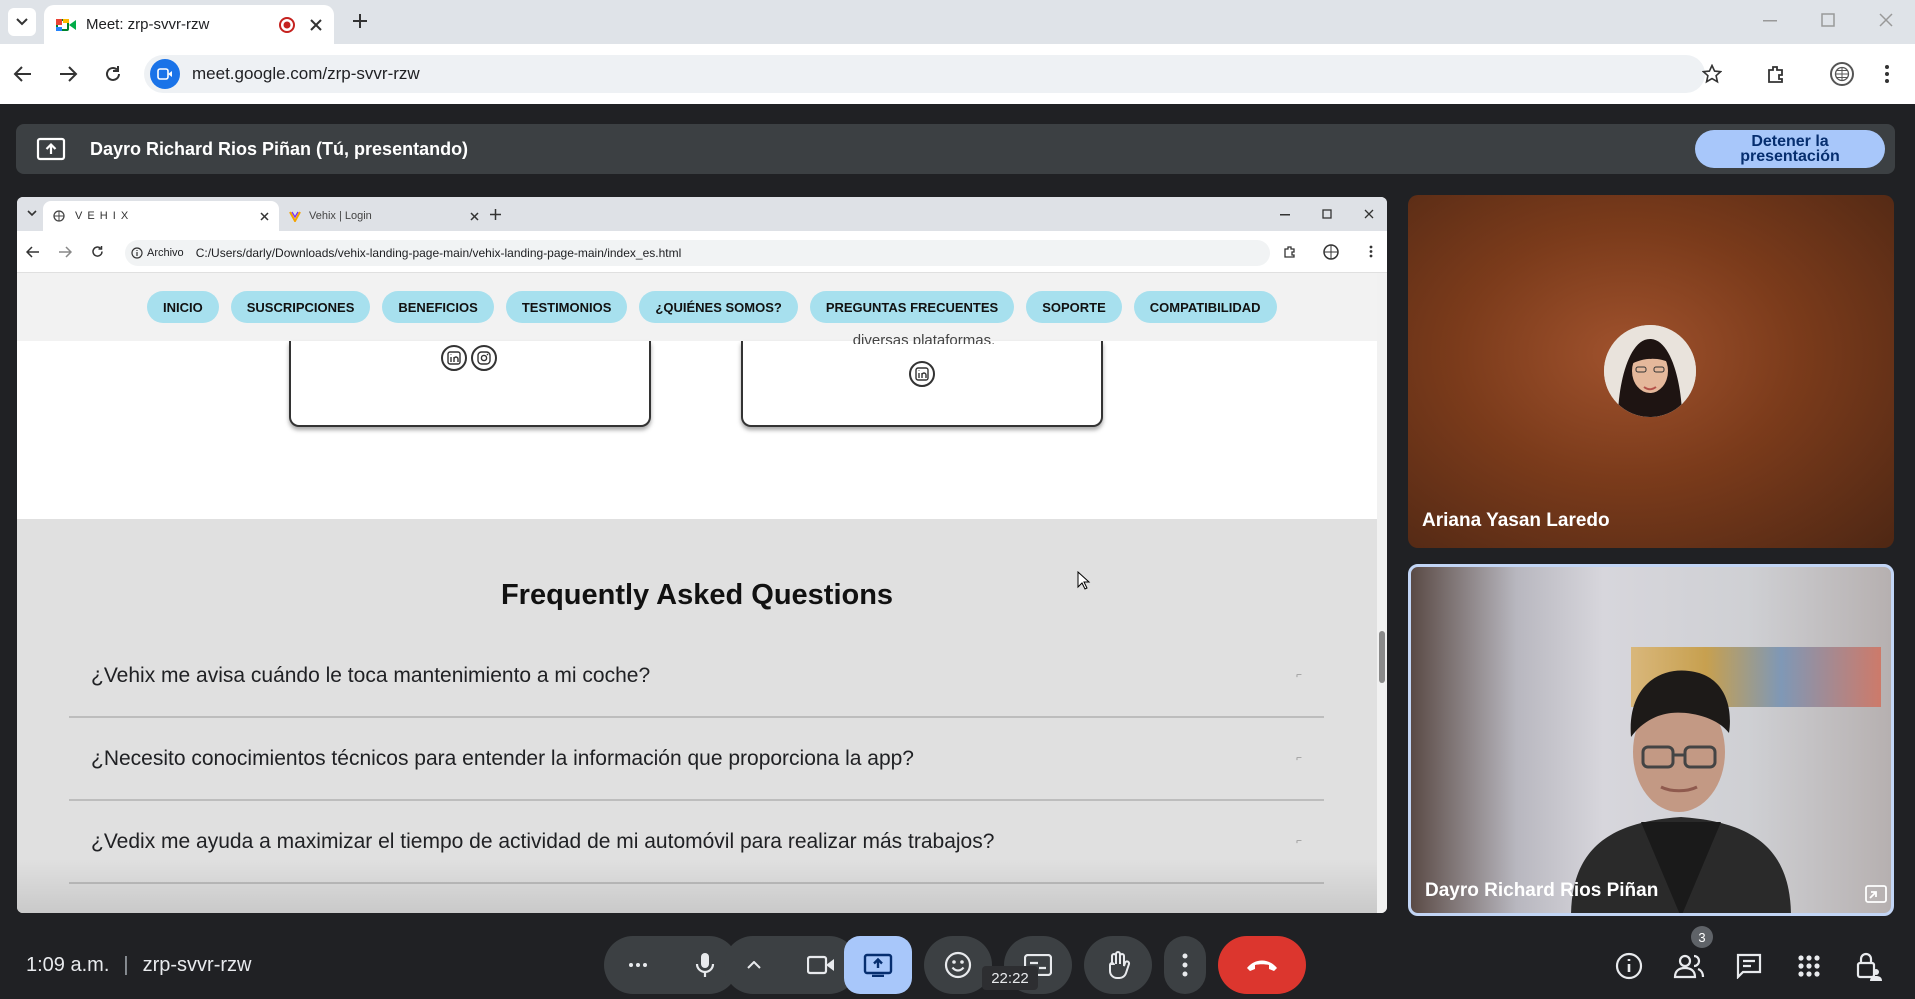  Describe the element at coordinates (697, 425) in the screenshot. I see `team-cards-section: diversas plataformas.` at that location.